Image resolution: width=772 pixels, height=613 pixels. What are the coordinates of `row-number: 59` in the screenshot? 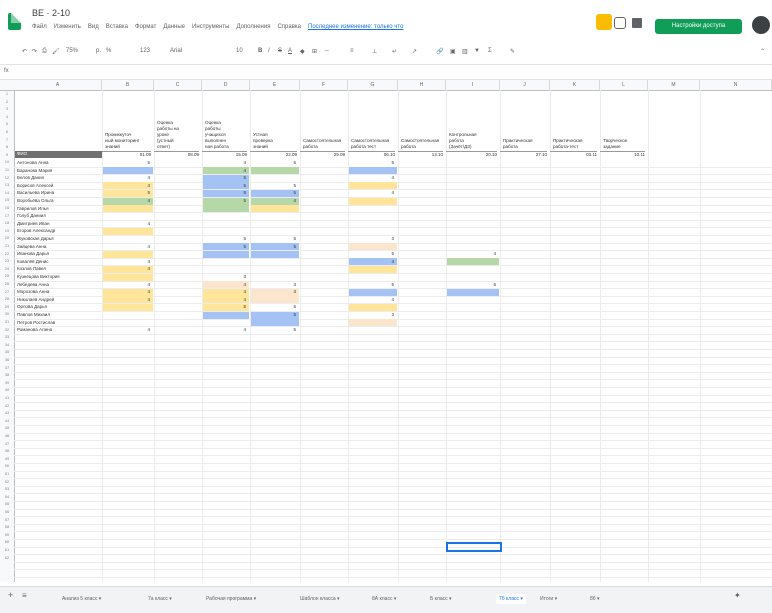 It's located at (7, 534).